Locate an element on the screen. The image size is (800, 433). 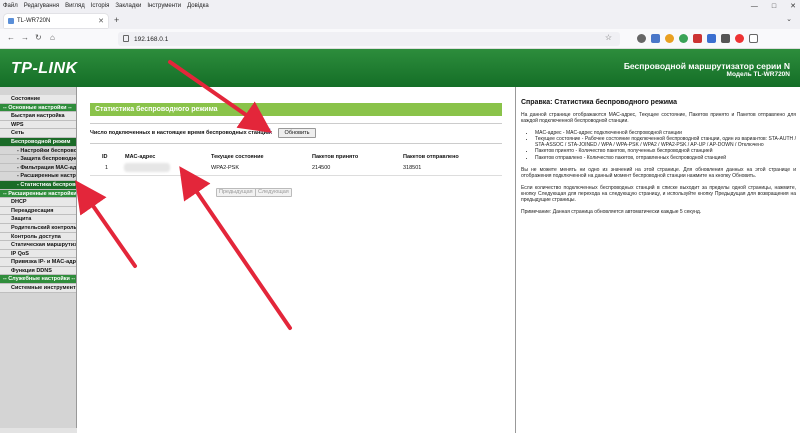
tab-title: TL-WR720N is located at coordinates (34, 21).